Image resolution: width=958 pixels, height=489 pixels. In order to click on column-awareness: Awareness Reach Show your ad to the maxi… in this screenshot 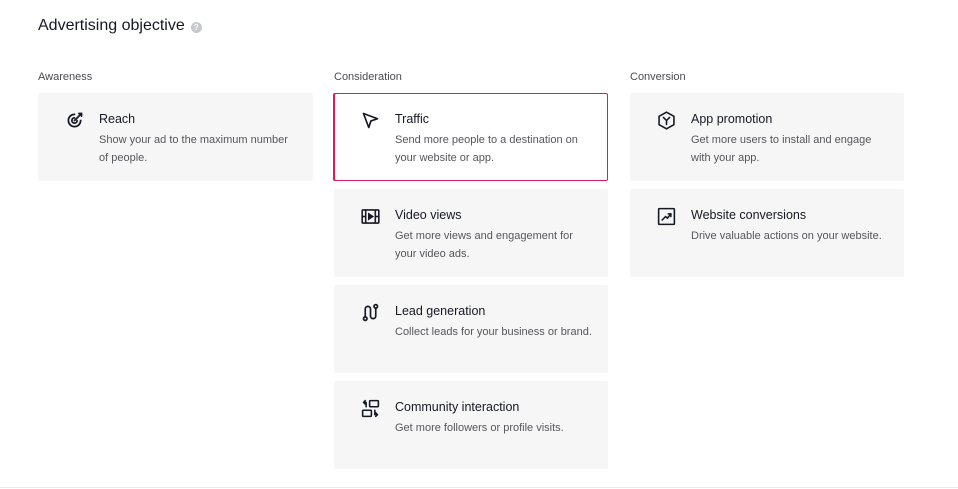, I will do `click(175, 129)`.